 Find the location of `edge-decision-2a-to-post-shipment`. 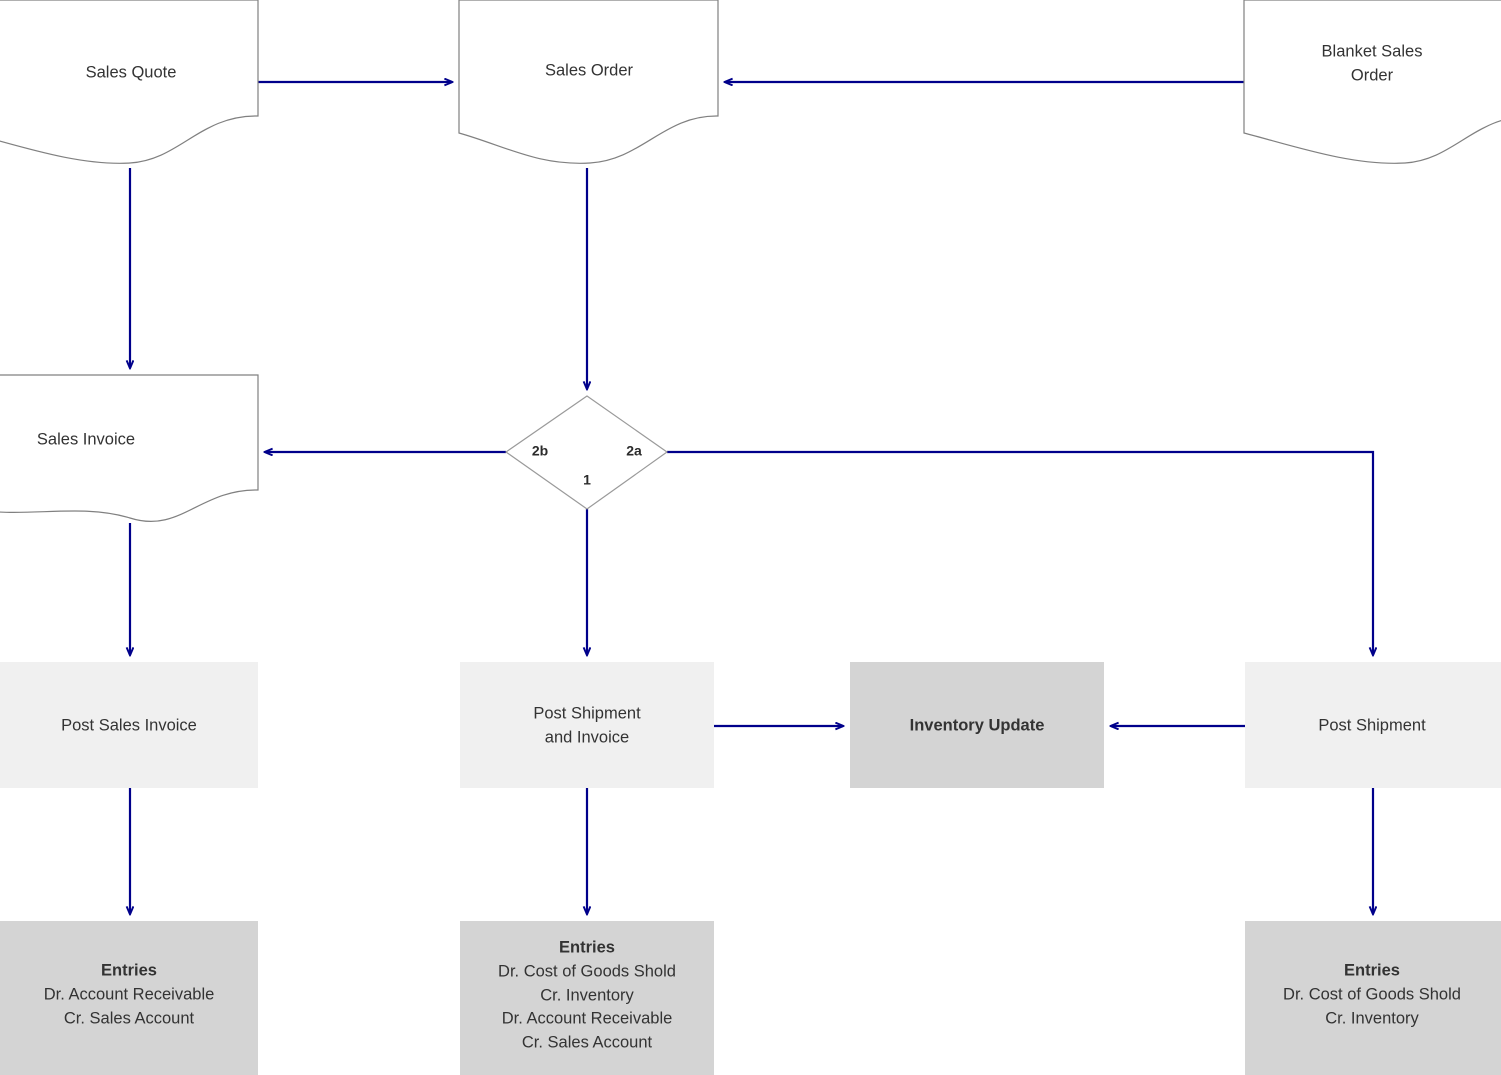

edge-decision-2a-to-post-shipment is located at coordinates (1020, 552).